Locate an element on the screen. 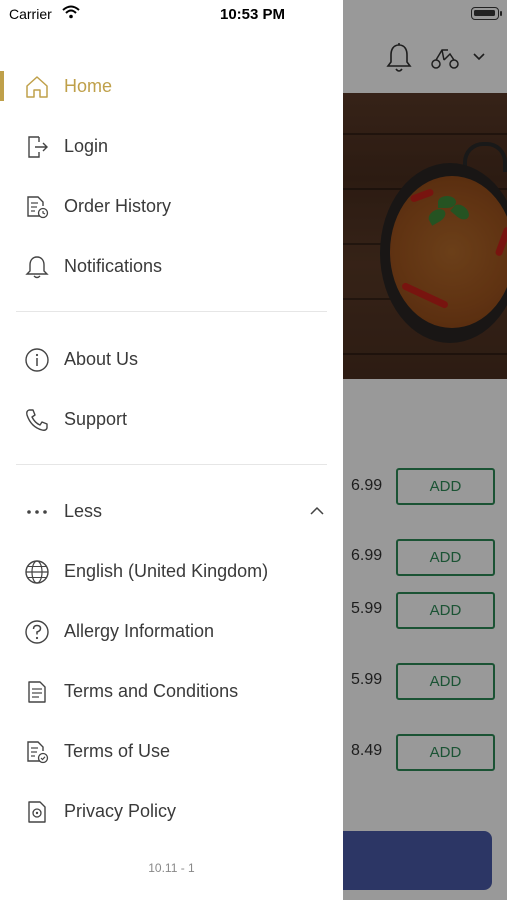 This screenshot has width=507, height=900. menu-label: Notifications is located at coordinates (113, 265).